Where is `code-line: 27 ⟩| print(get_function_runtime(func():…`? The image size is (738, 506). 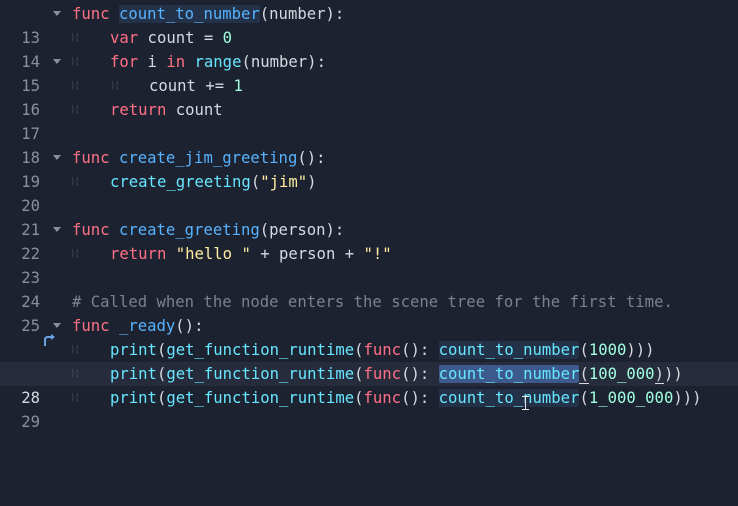
code-line: 27 ⟩| print(get_function_runtime(func():… is located at coordinates (369, 360).